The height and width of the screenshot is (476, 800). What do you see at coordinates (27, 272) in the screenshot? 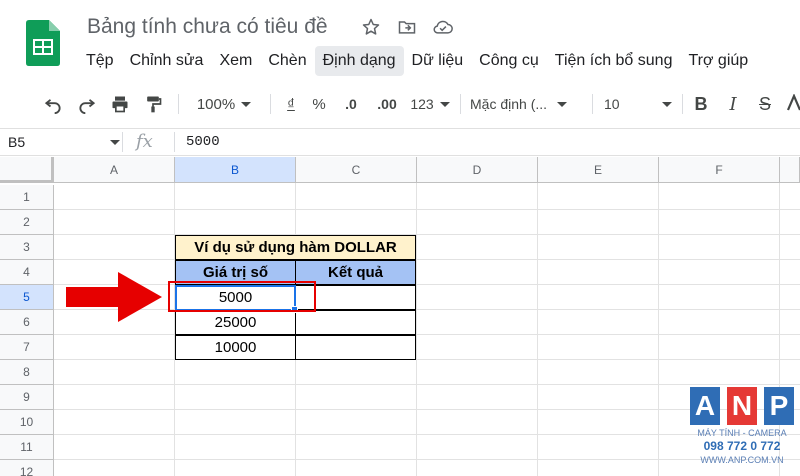
I see `row-header-4: 4` at bounding box center [27, 272].